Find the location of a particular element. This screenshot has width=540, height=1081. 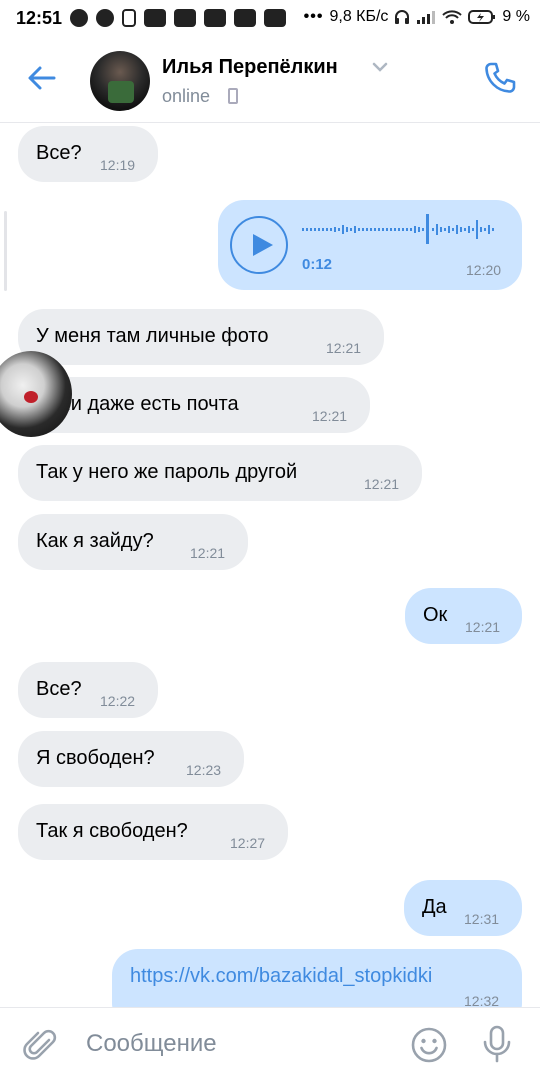

wifi-icon is located at coordinates (452, 17).